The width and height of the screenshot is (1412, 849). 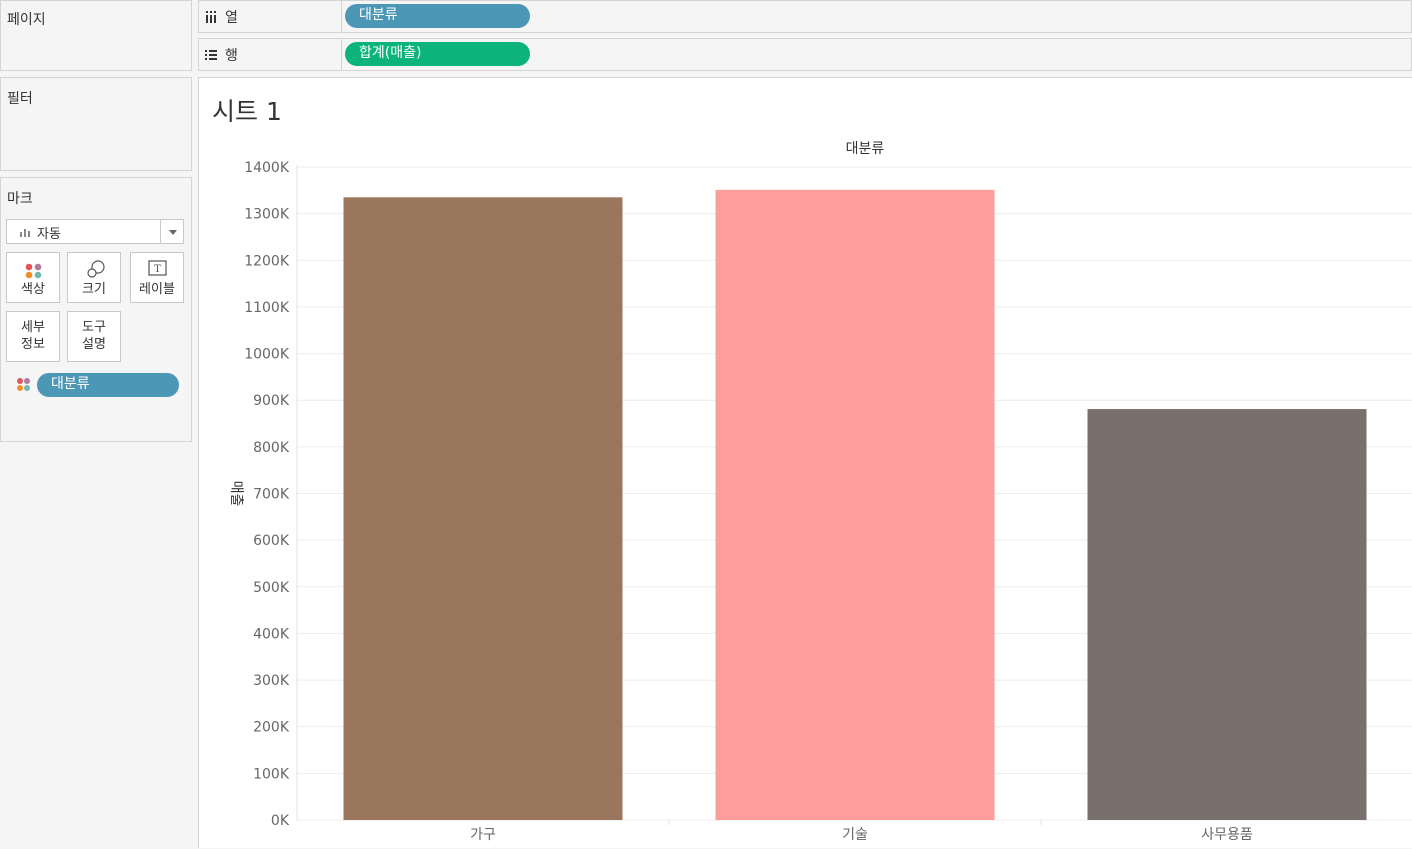 I want to click on y-tick-label: 1200K, so click(x=267, y=261).